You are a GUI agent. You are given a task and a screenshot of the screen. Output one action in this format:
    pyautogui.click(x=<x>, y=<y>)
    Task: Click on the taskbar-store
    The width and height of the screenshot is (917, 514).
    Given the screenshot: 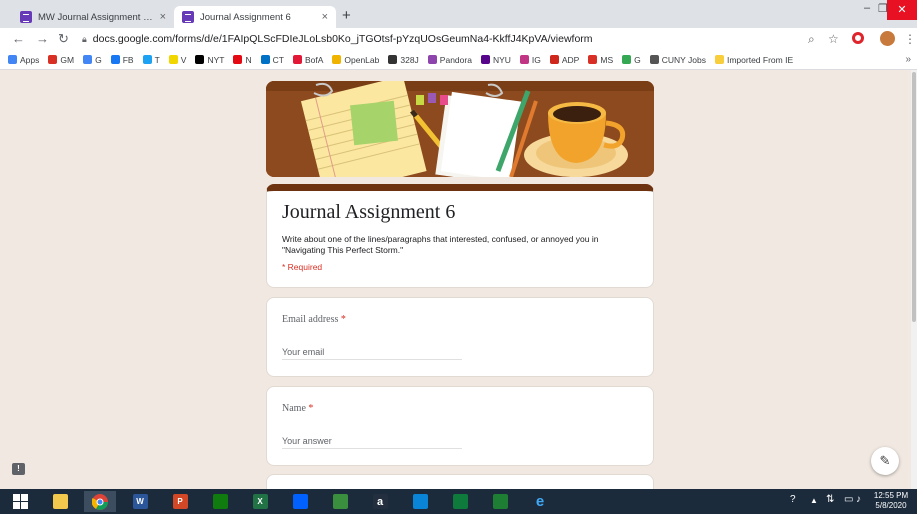 What is the action you would take?
    pyautogui.click(x=220, y=501)
    